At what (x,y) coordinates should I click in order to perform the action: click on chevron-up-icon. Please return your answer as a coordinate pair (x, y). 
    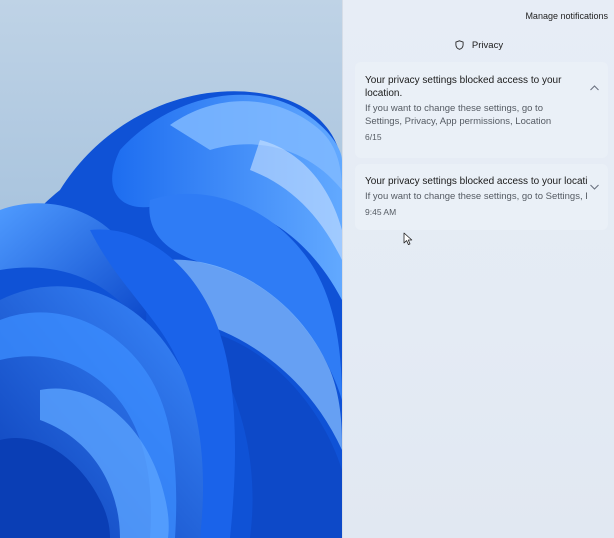
    Looking at the image, I should click on (594, 88).